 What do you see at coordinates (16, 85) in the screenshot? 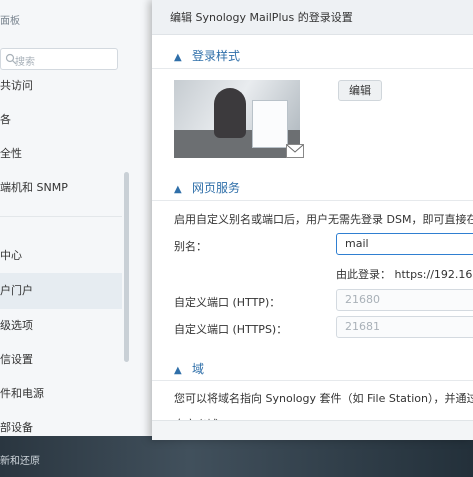
I see `sidebar-item-shared-access: 共访问` at bounding box center [16, 85].